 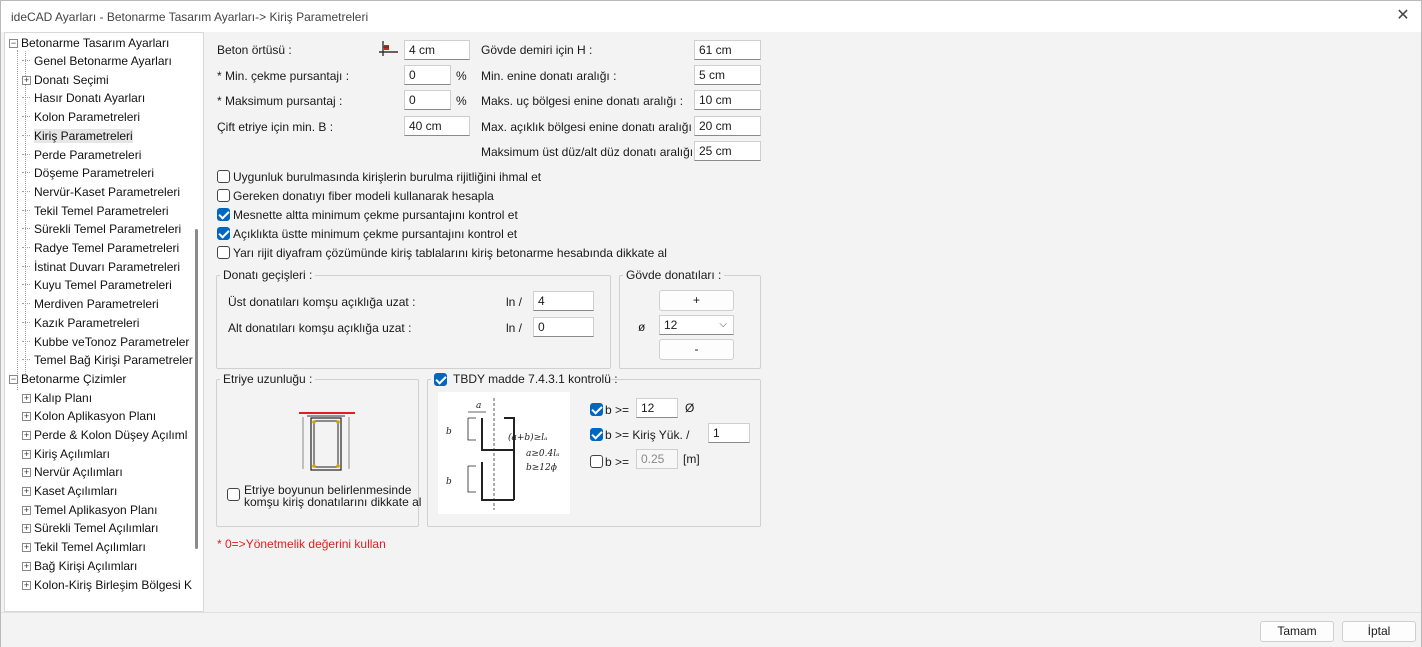 I want to click on beton-ortusu-input: 4 cm, so click(x=437, y=50).